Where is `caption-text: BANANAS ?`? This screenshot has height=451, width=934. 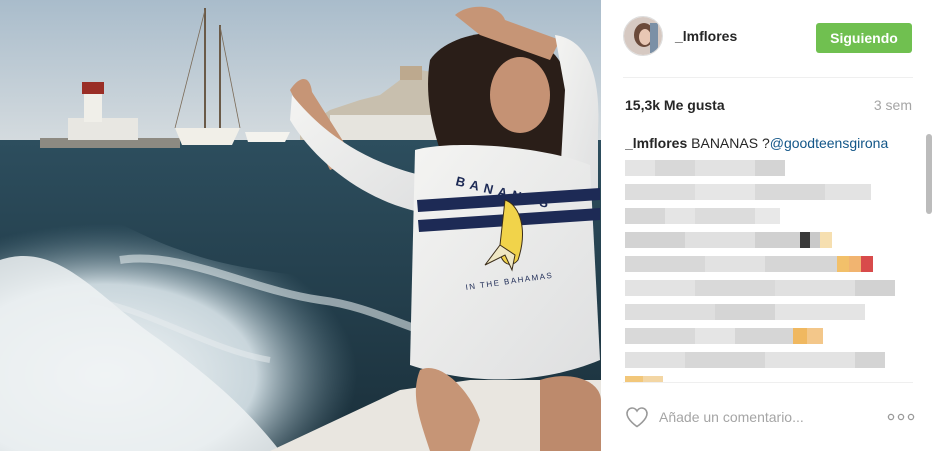 caption-text: BANANAS ? is located at coordinates (728, 143).